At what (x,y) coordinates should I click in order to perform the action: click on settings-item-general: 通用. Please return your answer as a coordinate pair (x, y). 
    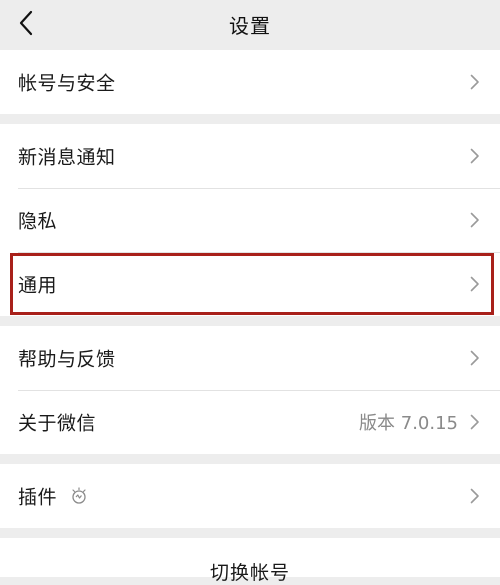
    Looking at the image, I should click on (250, 284).